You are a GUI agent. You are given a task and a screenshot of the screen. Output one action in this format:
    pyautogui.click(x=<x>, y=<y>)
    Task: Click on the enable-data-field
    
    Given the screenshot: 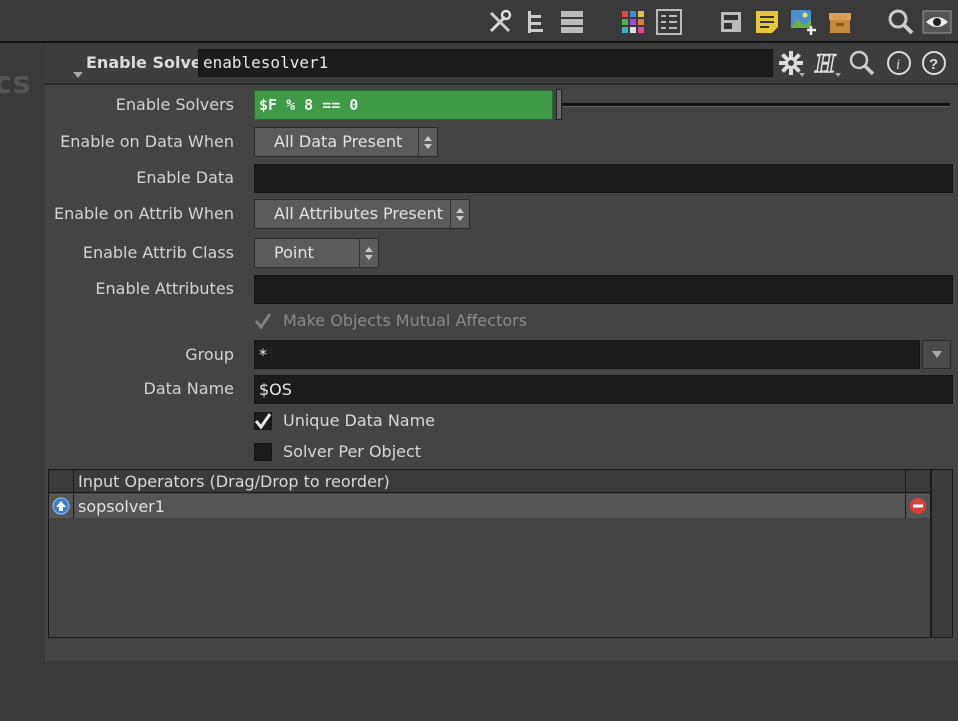 What is the action you would take?
    pyautogui.click(x=603, y=178)
    